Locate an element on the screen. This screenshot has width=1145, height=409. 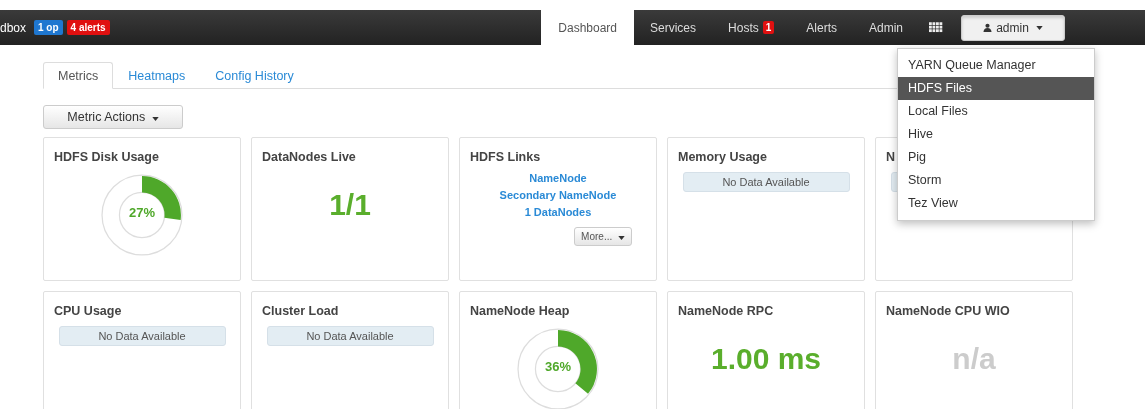
link: NameNode is located at coordinates (558, 178).